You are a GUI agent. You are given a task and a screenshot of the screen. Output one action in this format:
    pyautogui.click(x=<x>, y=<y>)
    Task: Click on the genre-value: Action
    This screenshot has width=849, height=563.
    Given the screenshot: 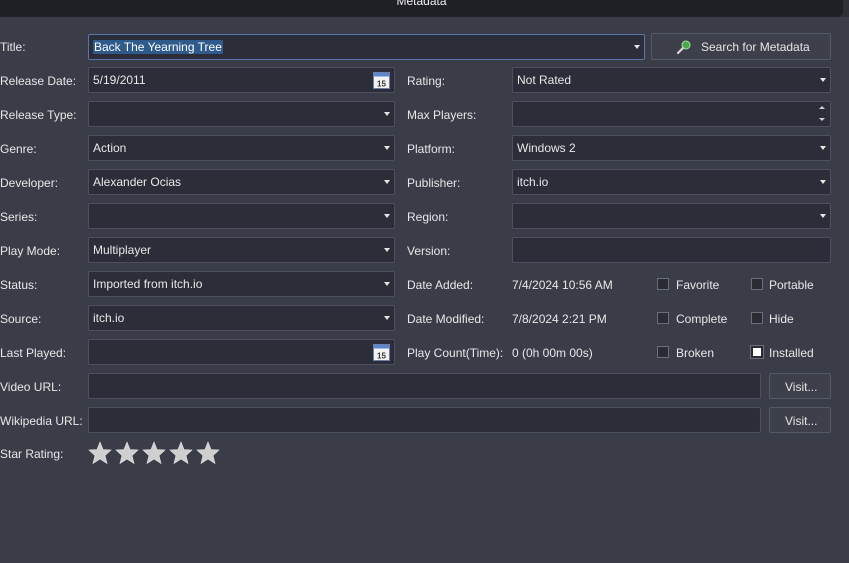 What is the action you would take?
    pyautogui.click(x=110, y=148)
    